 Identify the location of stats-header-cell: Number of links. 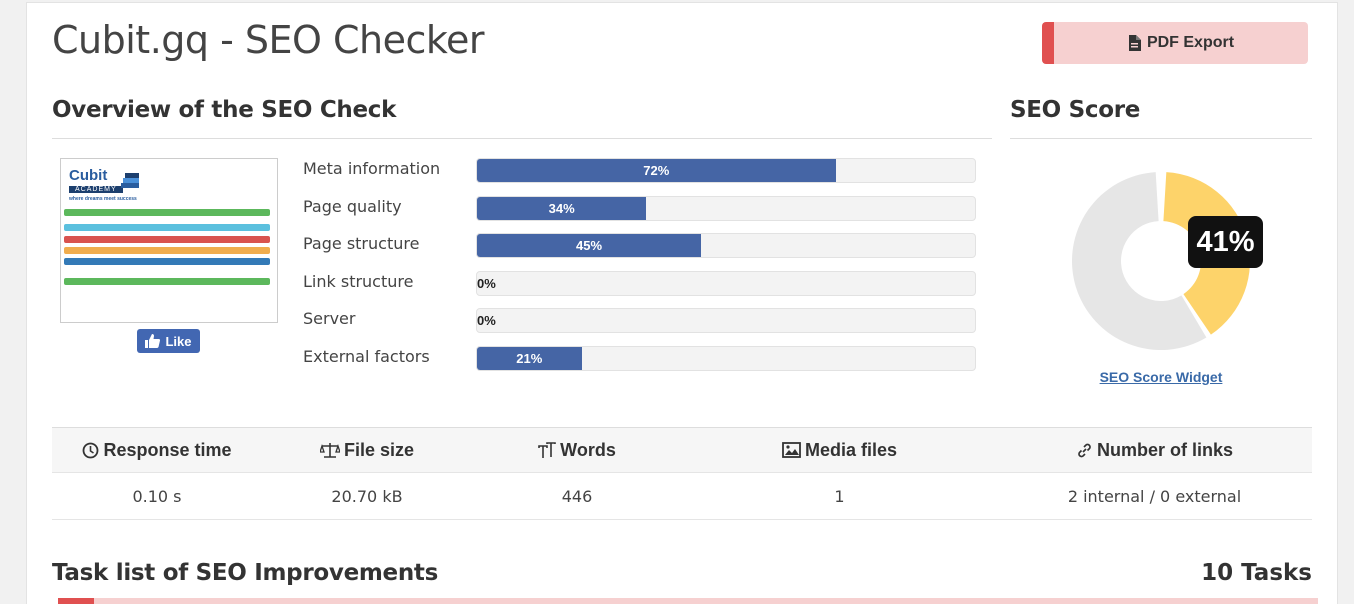
(1154, 450).